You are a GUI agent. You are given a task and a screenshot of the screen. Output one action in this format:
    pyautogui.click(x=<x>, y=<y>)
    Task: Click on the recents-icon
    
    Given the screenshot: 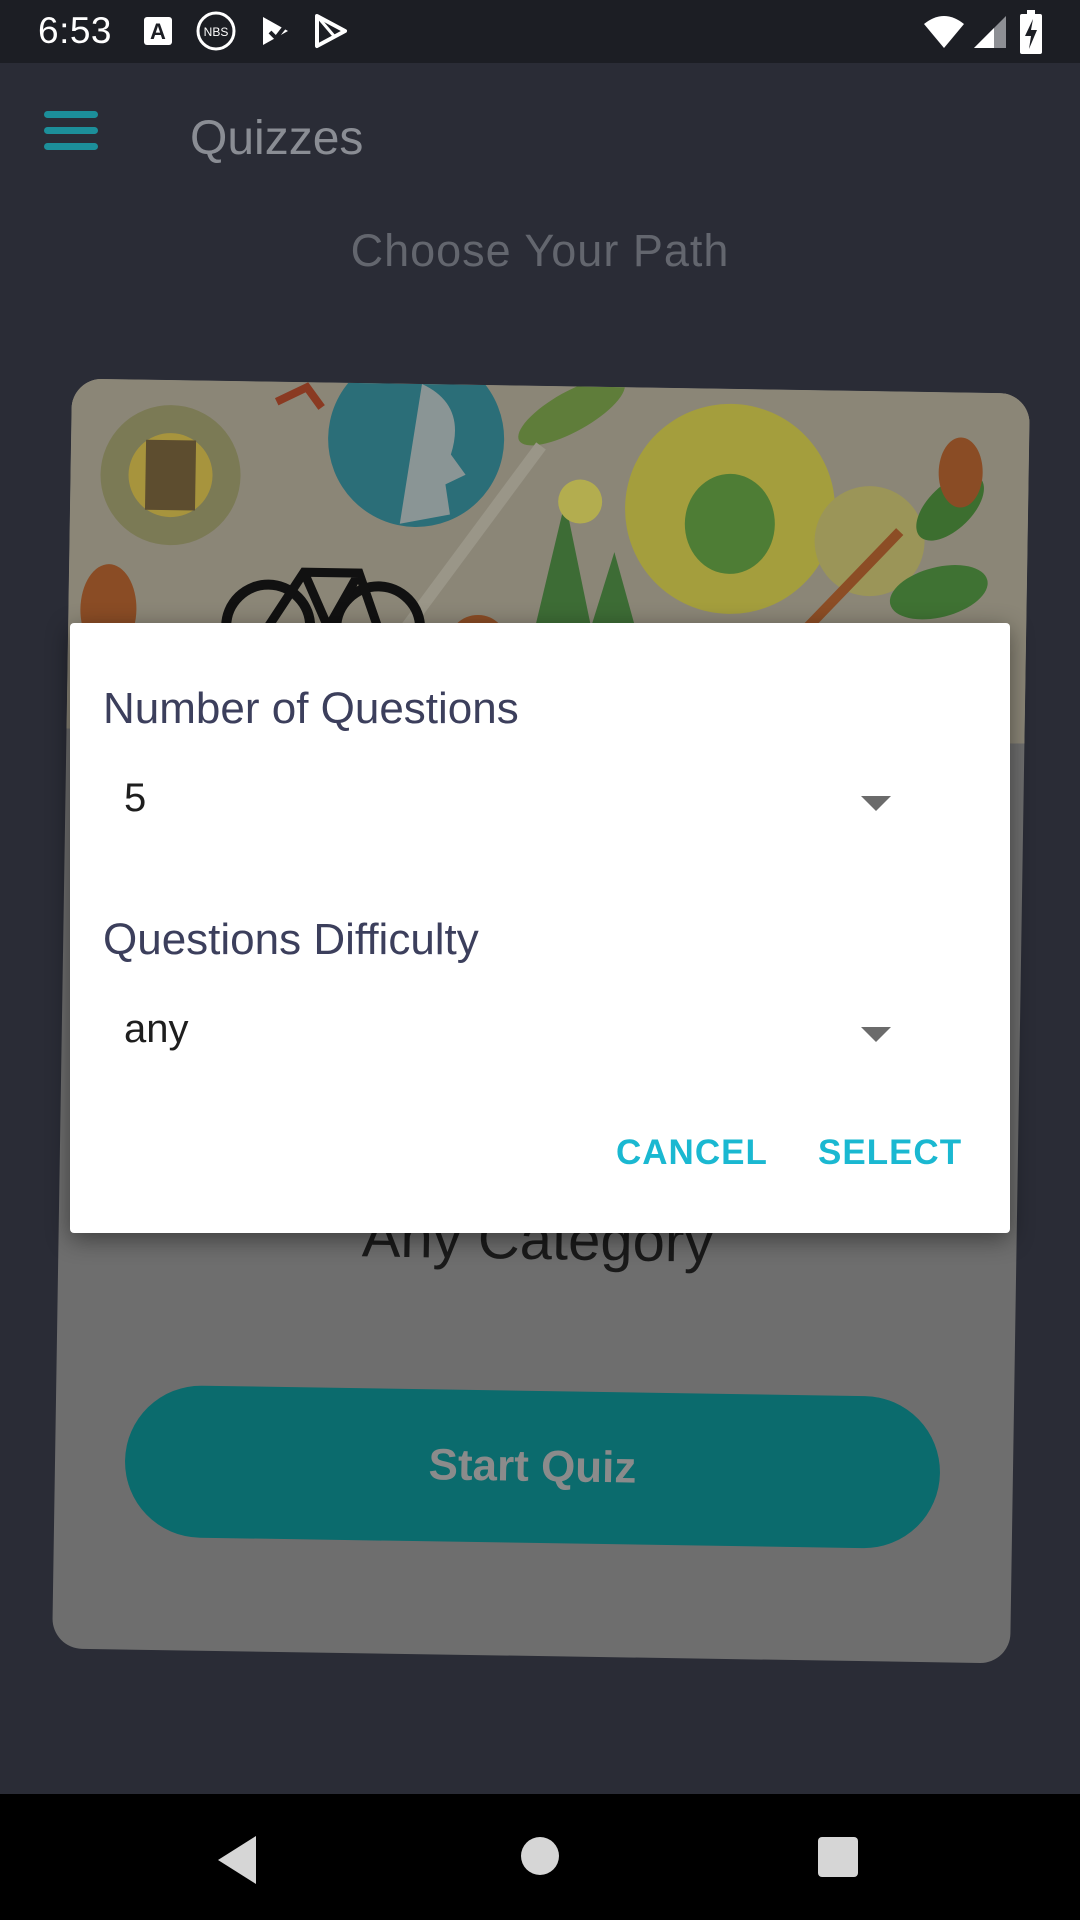 What is the action you would take?
    pyautogui.click(x=838, y=1857)
    